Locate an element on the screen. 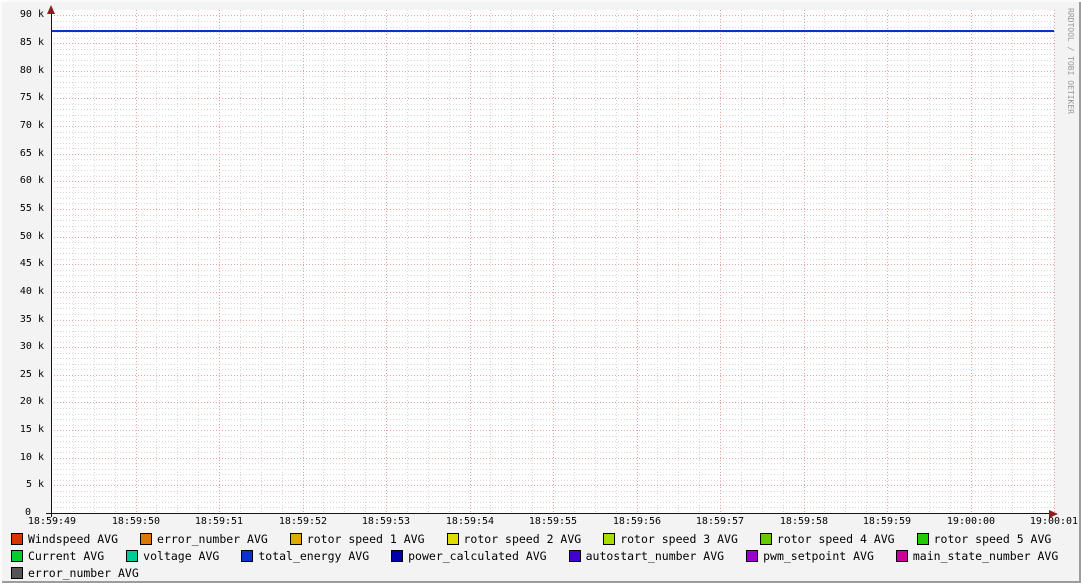 Image resolution: width=1081 pixels, height=583 pixels. legend-item: autostart_number AVG is located at coordinates (646, 555).